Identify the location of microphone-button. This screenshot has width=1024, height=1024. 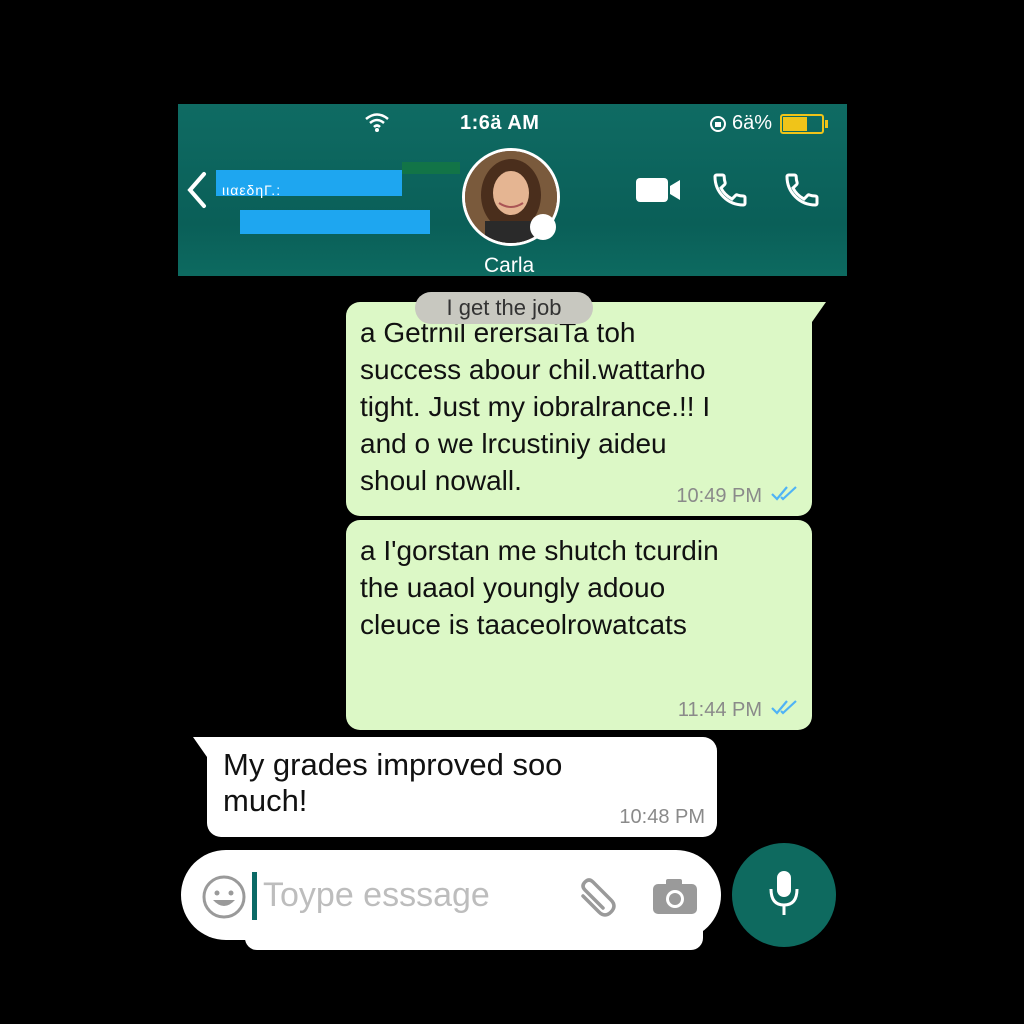
(784, 895).